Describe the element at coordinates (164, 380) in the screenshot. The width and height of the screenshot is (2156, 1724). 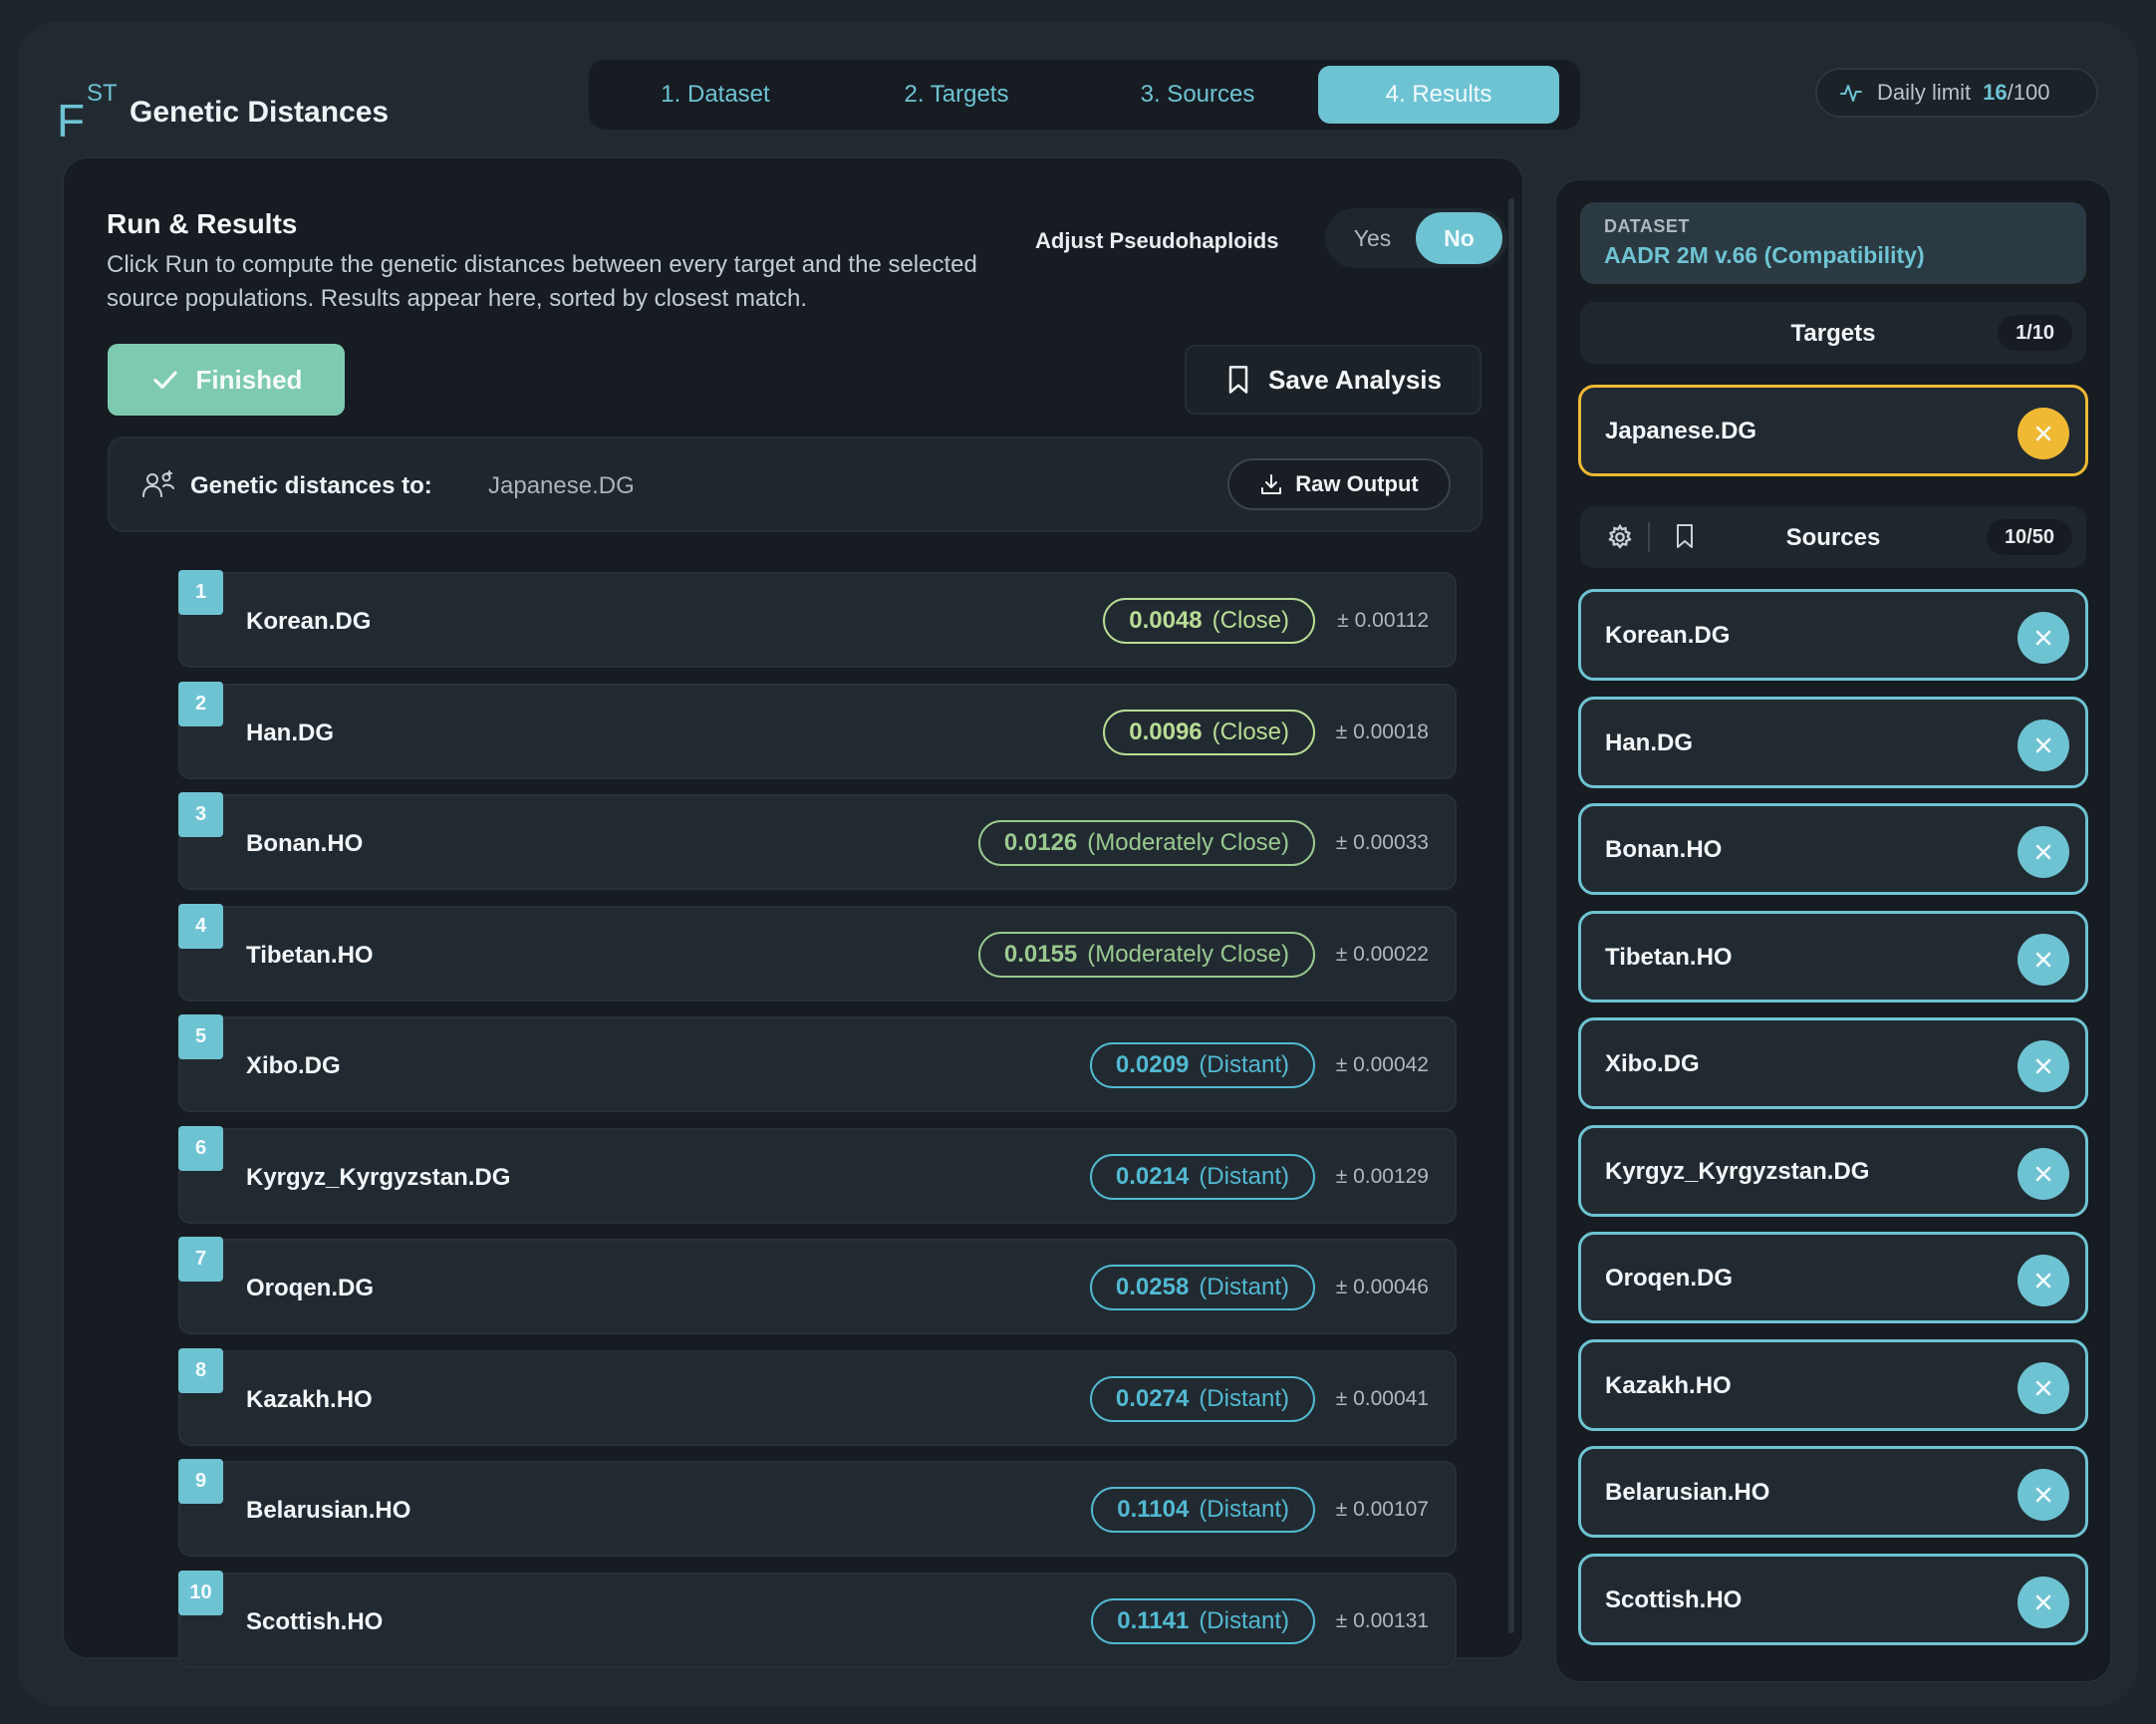
I see `check-icon` at that location.